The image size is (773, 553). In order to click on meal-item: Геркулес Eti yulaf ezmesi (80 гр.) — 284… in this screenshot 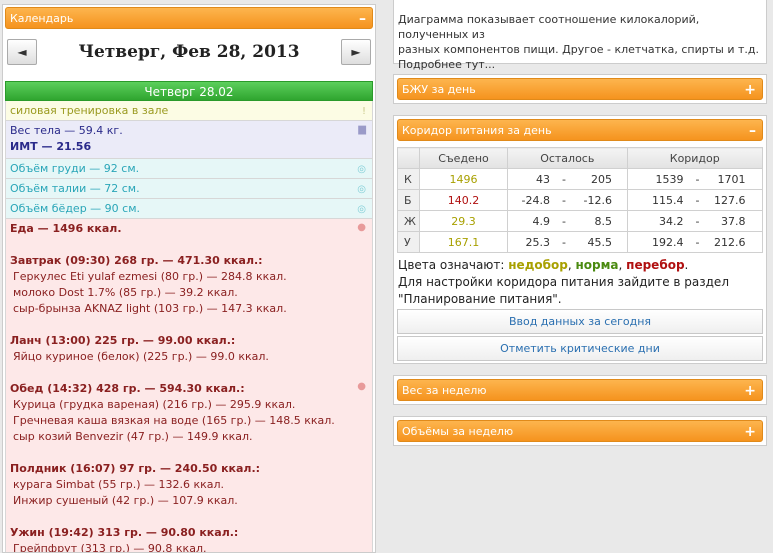, I will do `click(150, 276)`.